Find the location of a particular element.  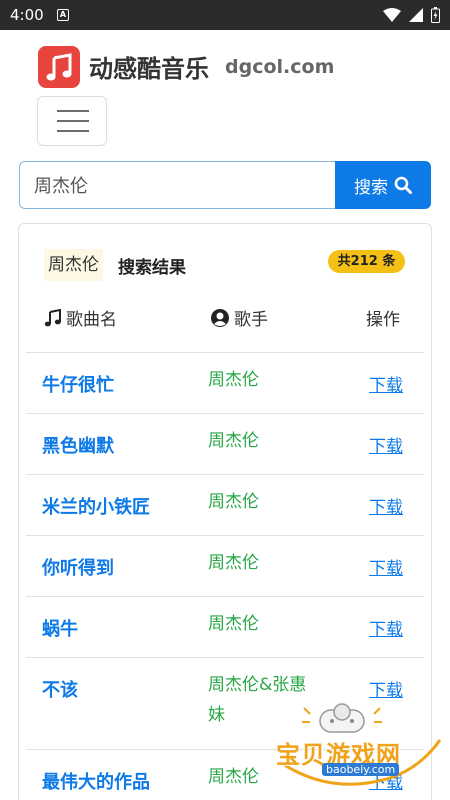

status-icons is located at coordinates (411, 15).